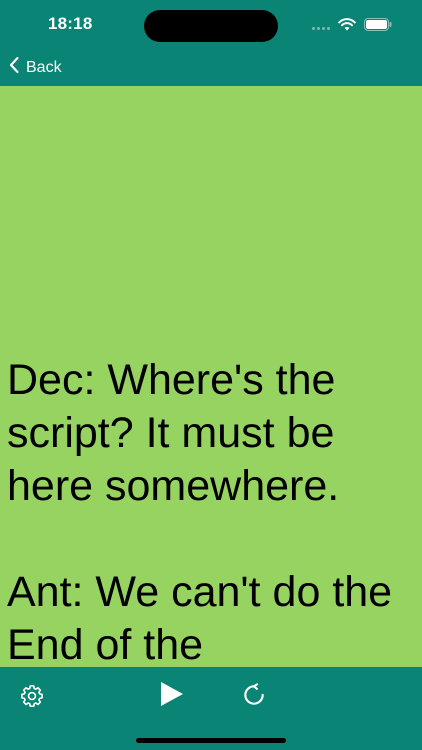  What do you see at coordinates (211, 43) in the screenshot?
I see `top-bar: 18:18 Back` at bounding box center [211, 43].